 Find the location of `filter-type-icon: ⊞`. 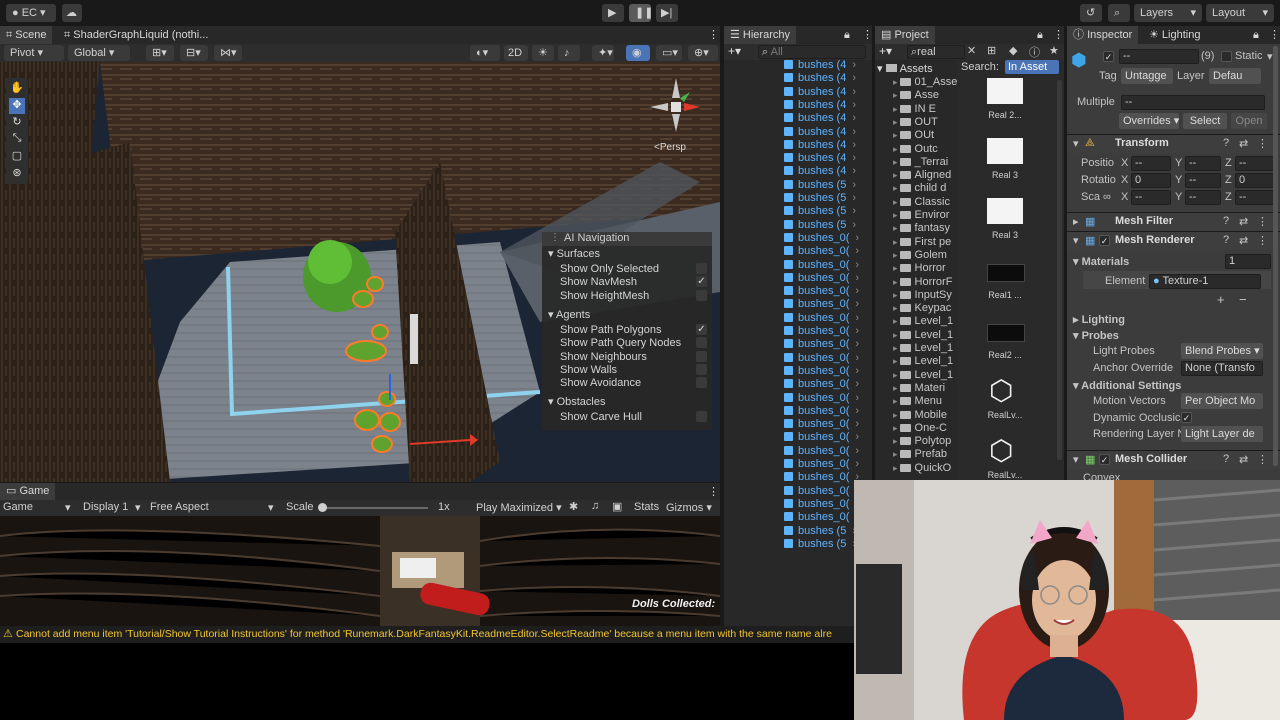

filter-type-icon: ⊞ is located at coordinates (991, 50).